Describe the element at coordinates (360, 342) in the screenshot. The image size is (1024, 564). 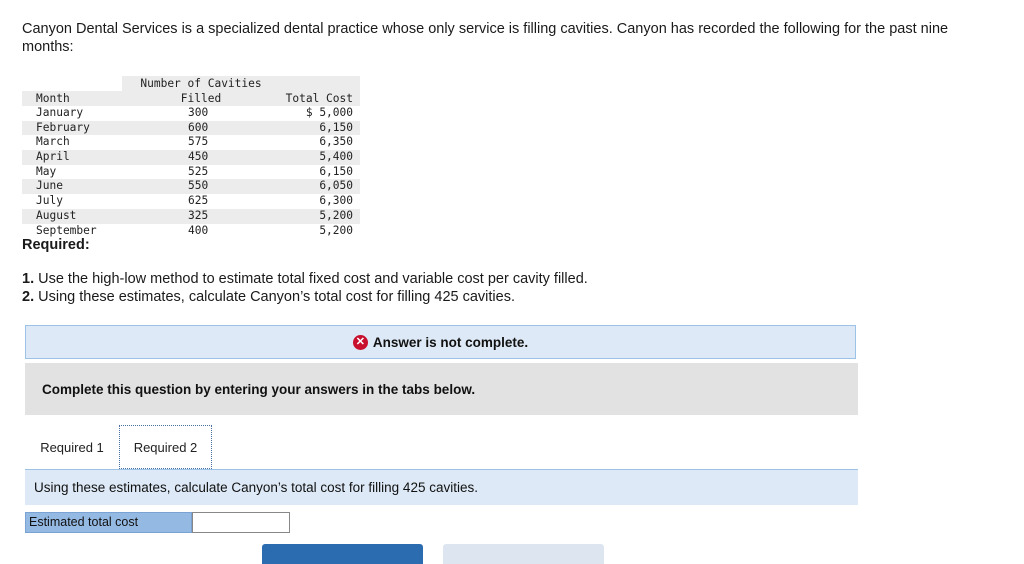
I see `x-circle-icon: ✕` at that location.